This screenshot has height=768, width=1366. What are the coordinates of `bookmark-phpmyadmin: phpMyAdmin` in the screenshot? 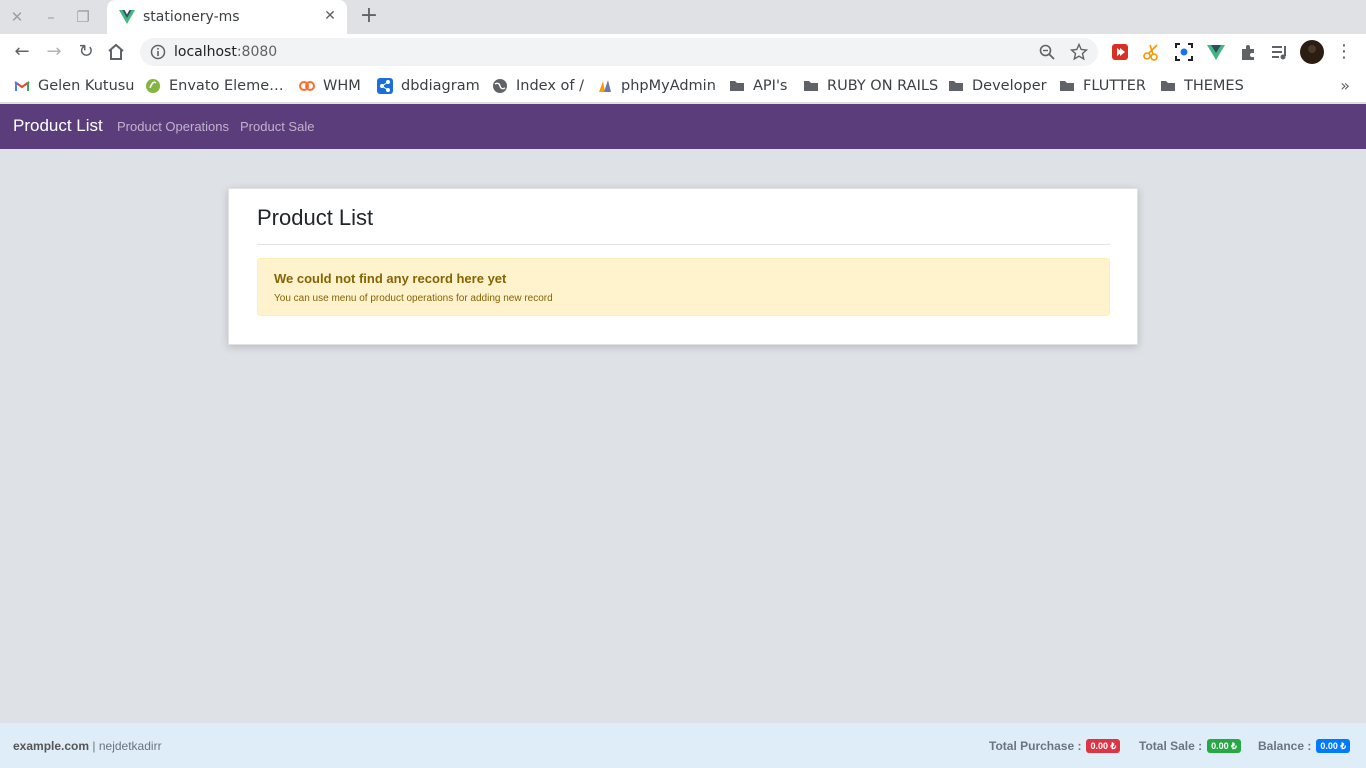 It's located at (656, 86).